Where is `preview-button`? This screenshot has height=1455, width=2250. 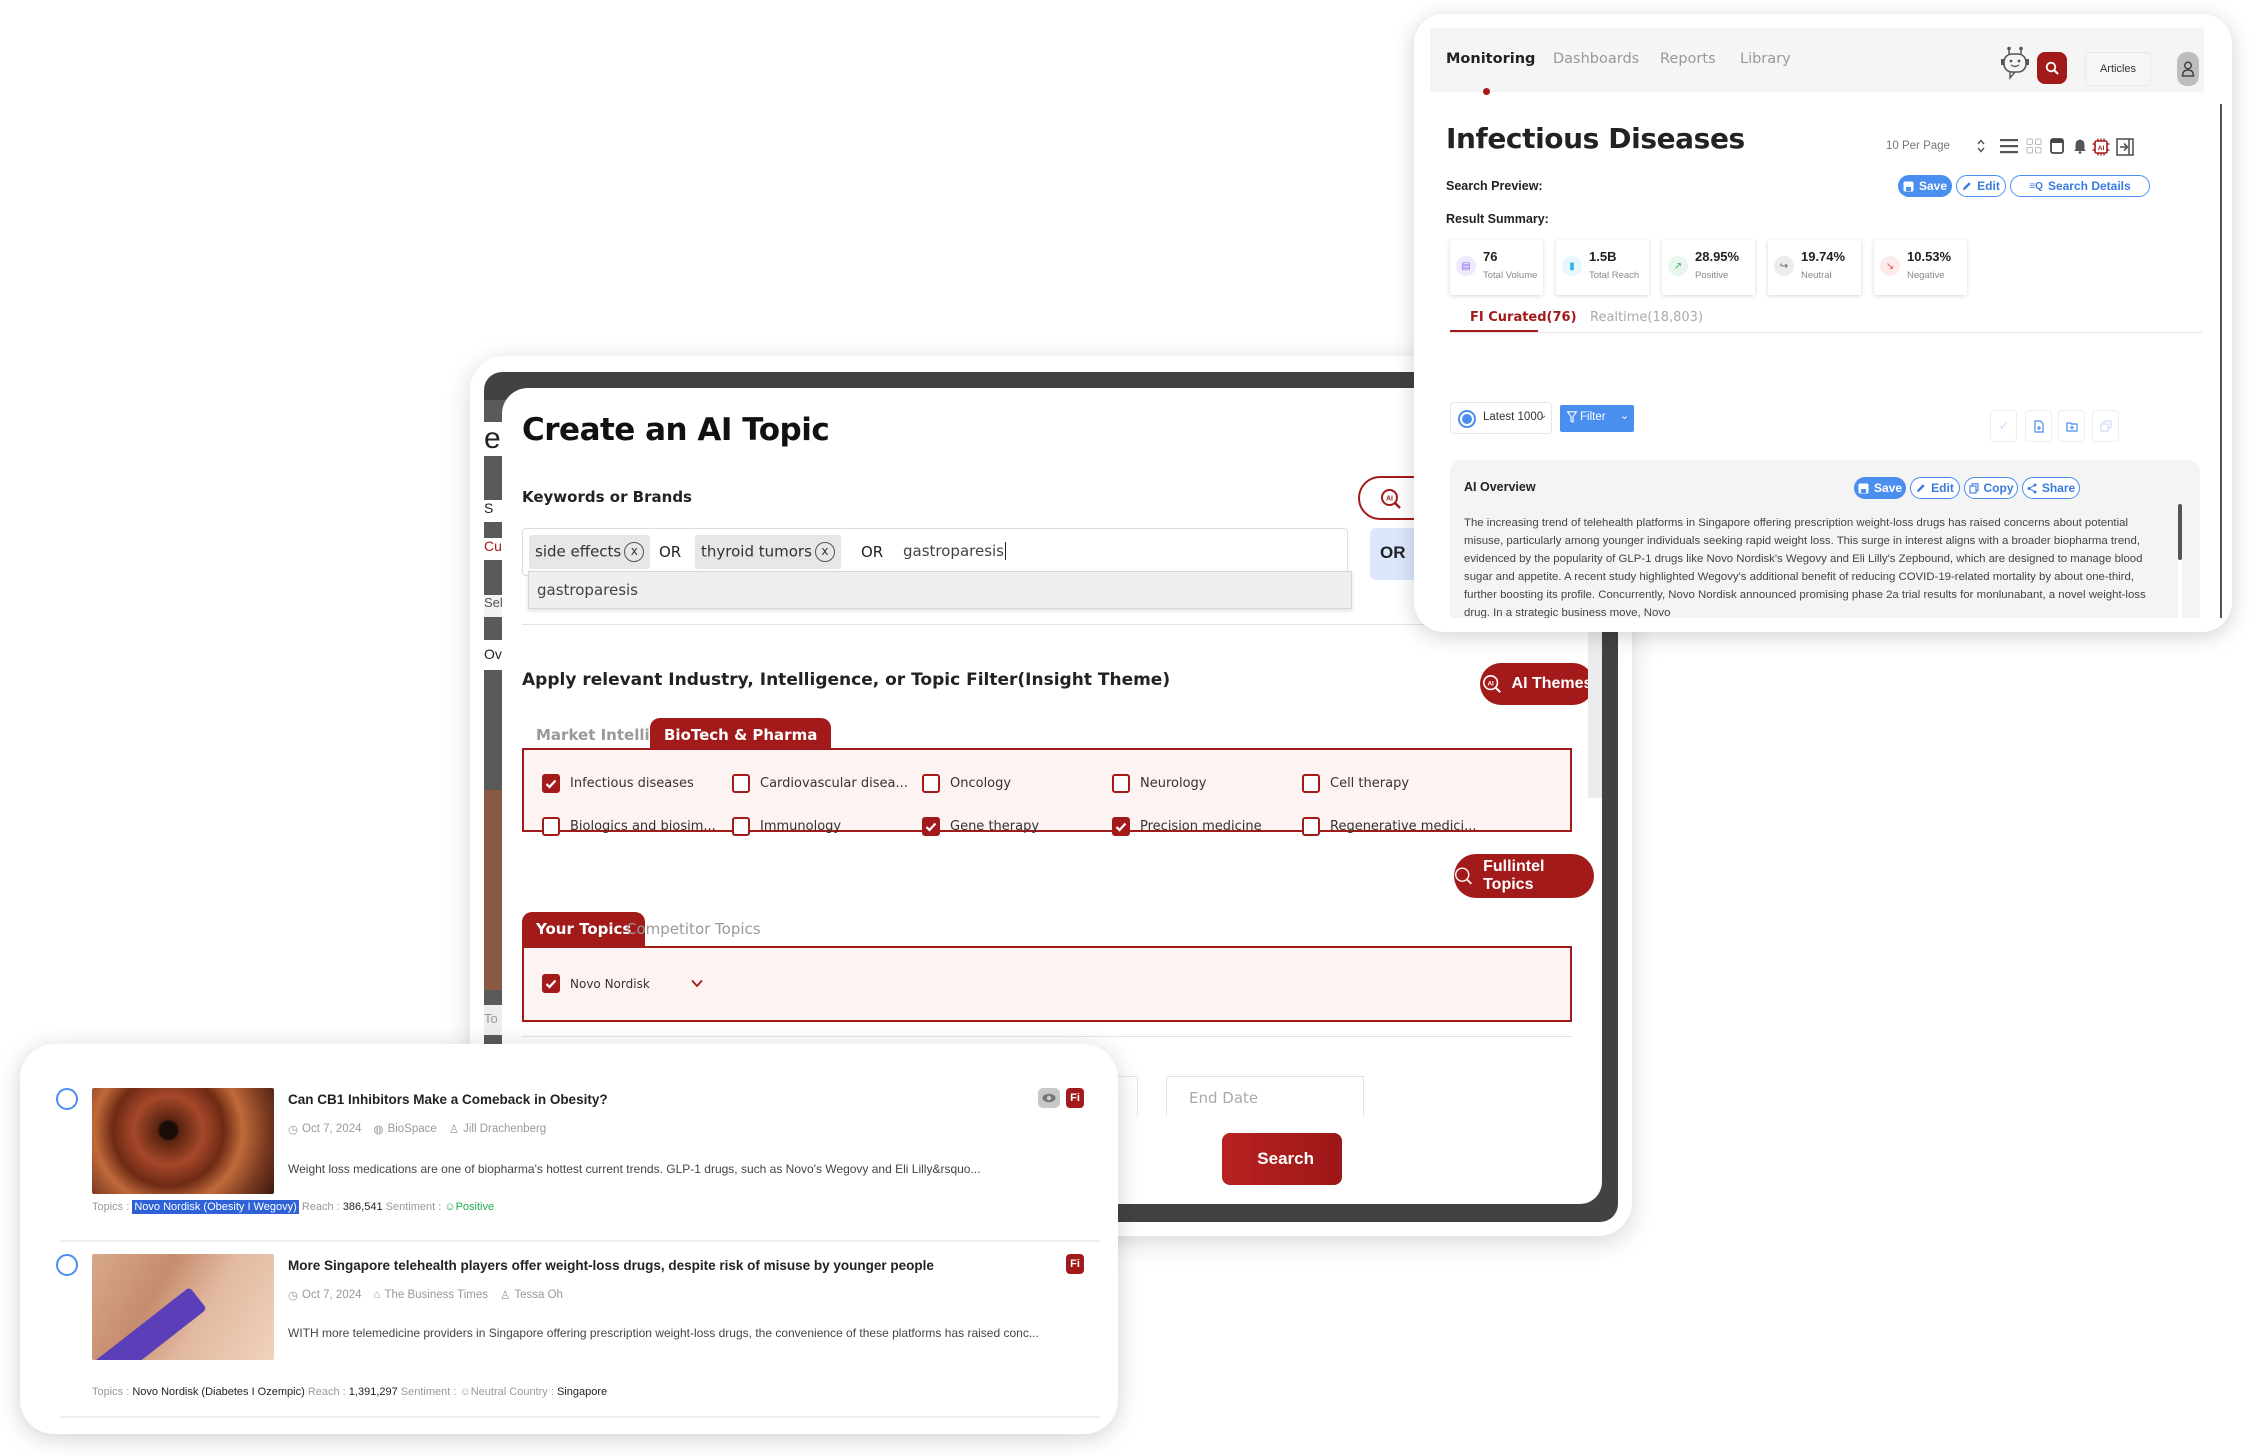 preview-button is located at coordinates (1049, 1098).